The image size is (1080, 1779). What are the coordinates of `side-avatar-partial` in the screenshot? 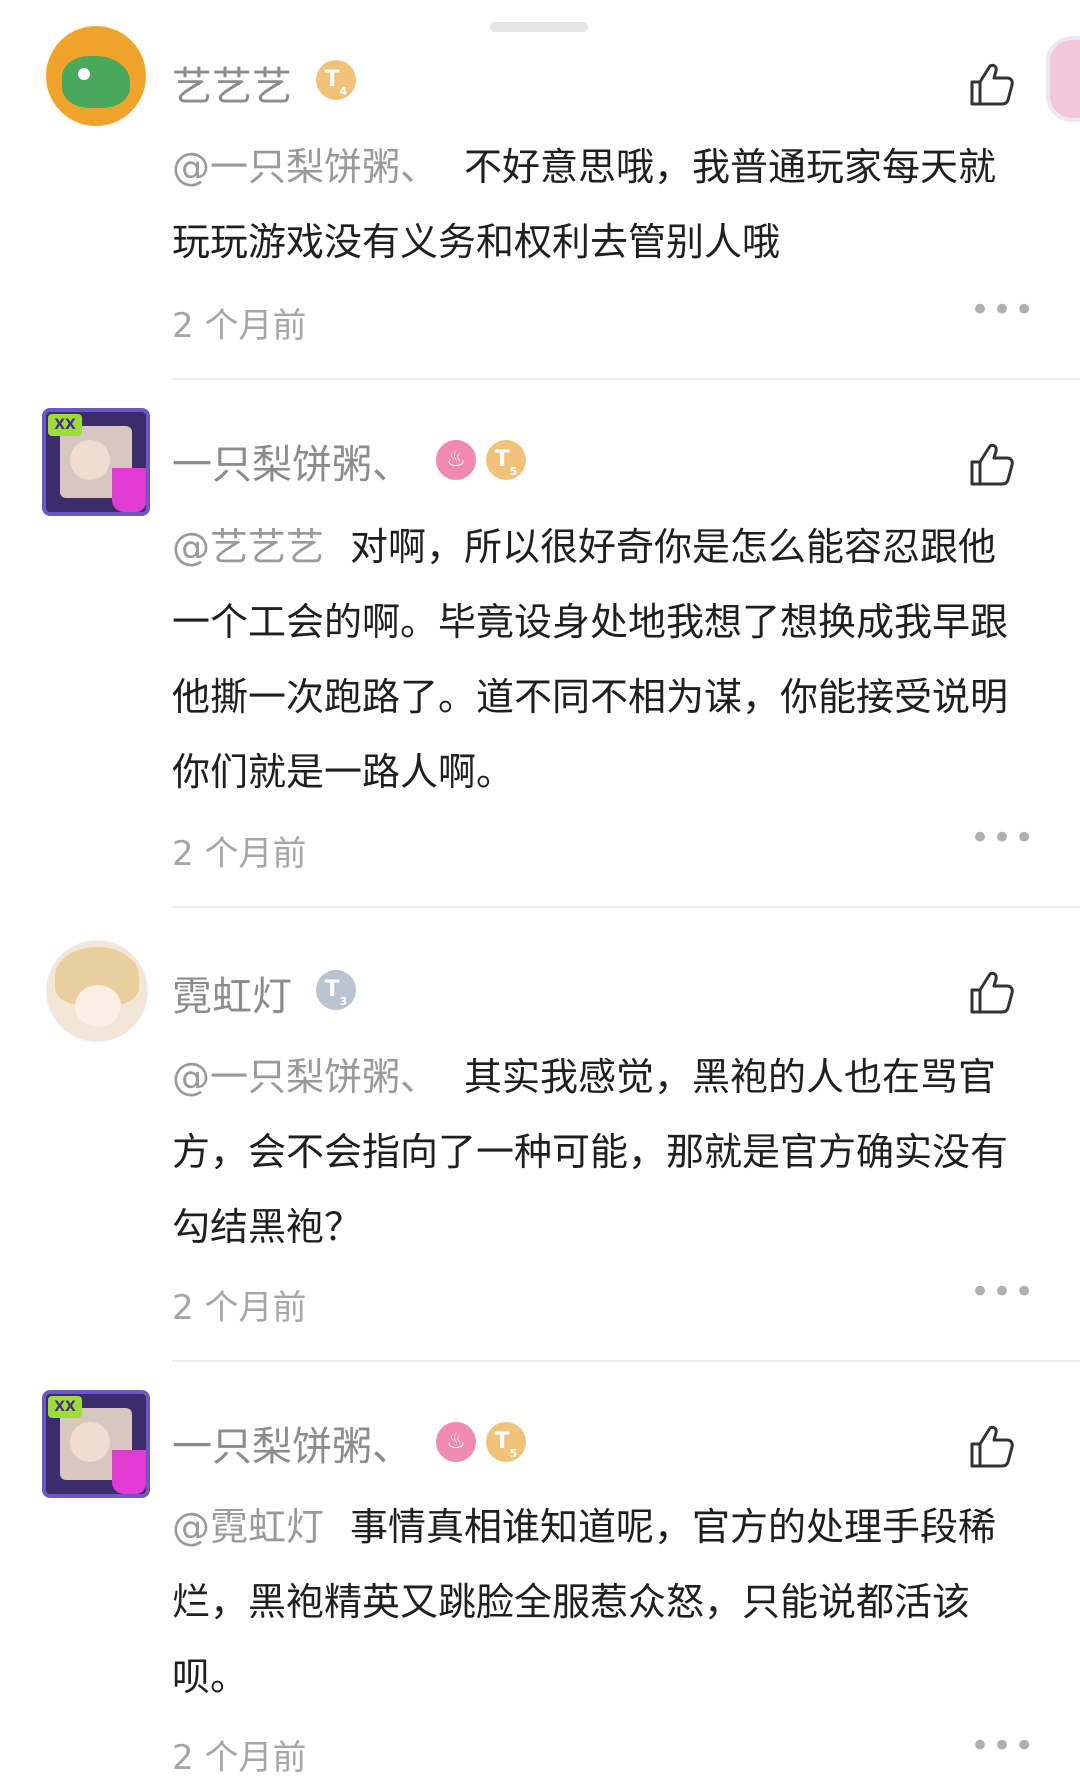 It's located at (1063, 79).